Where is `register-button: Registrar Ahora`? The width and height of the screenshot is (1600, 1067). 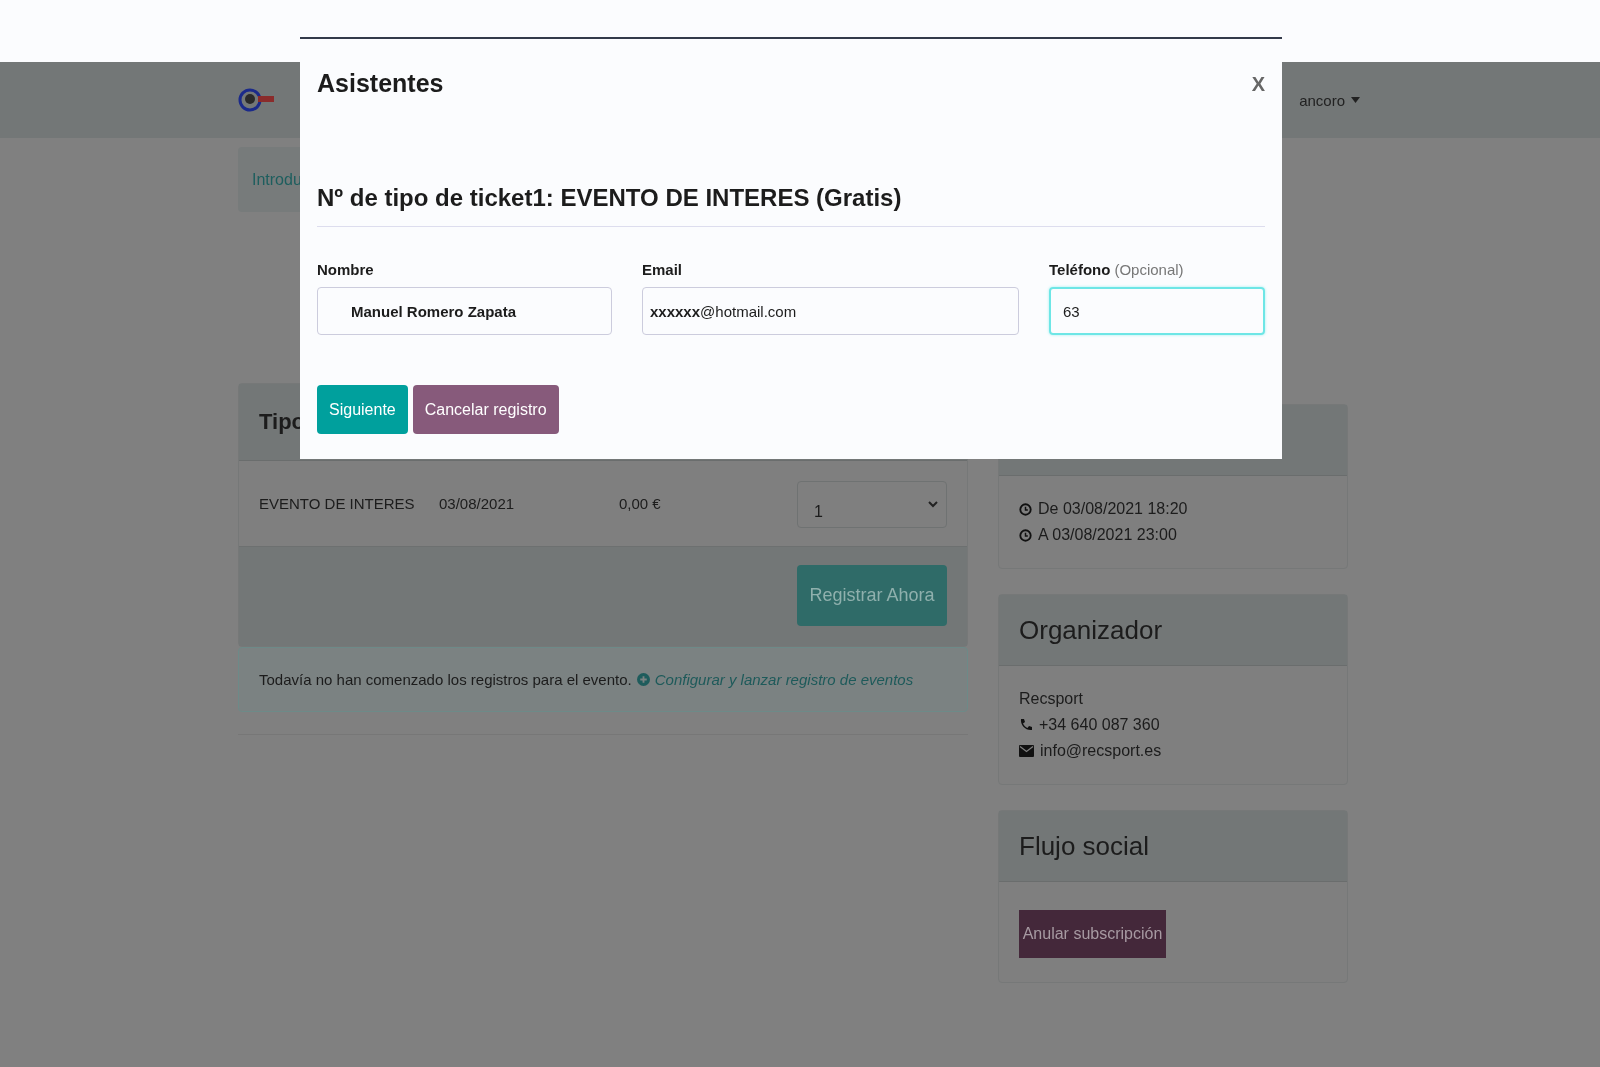 register-button: Registrar Ahora is located at coordinates (872, 595).